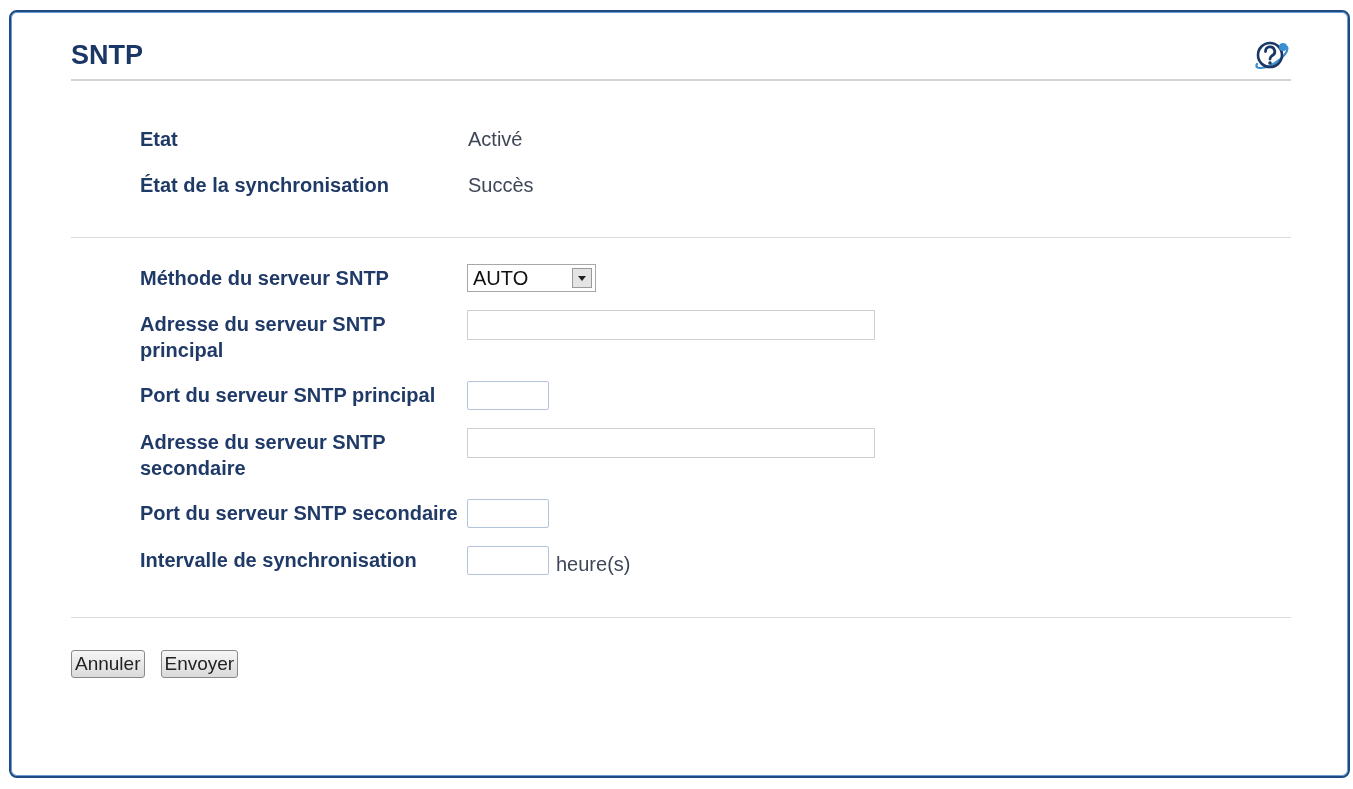 This screenshot has width=1353, height=789. Describe the element at coordinates (299, 513) in the screenshot. I see `field-label: Port du serveur SNTP secondaire` at that location.